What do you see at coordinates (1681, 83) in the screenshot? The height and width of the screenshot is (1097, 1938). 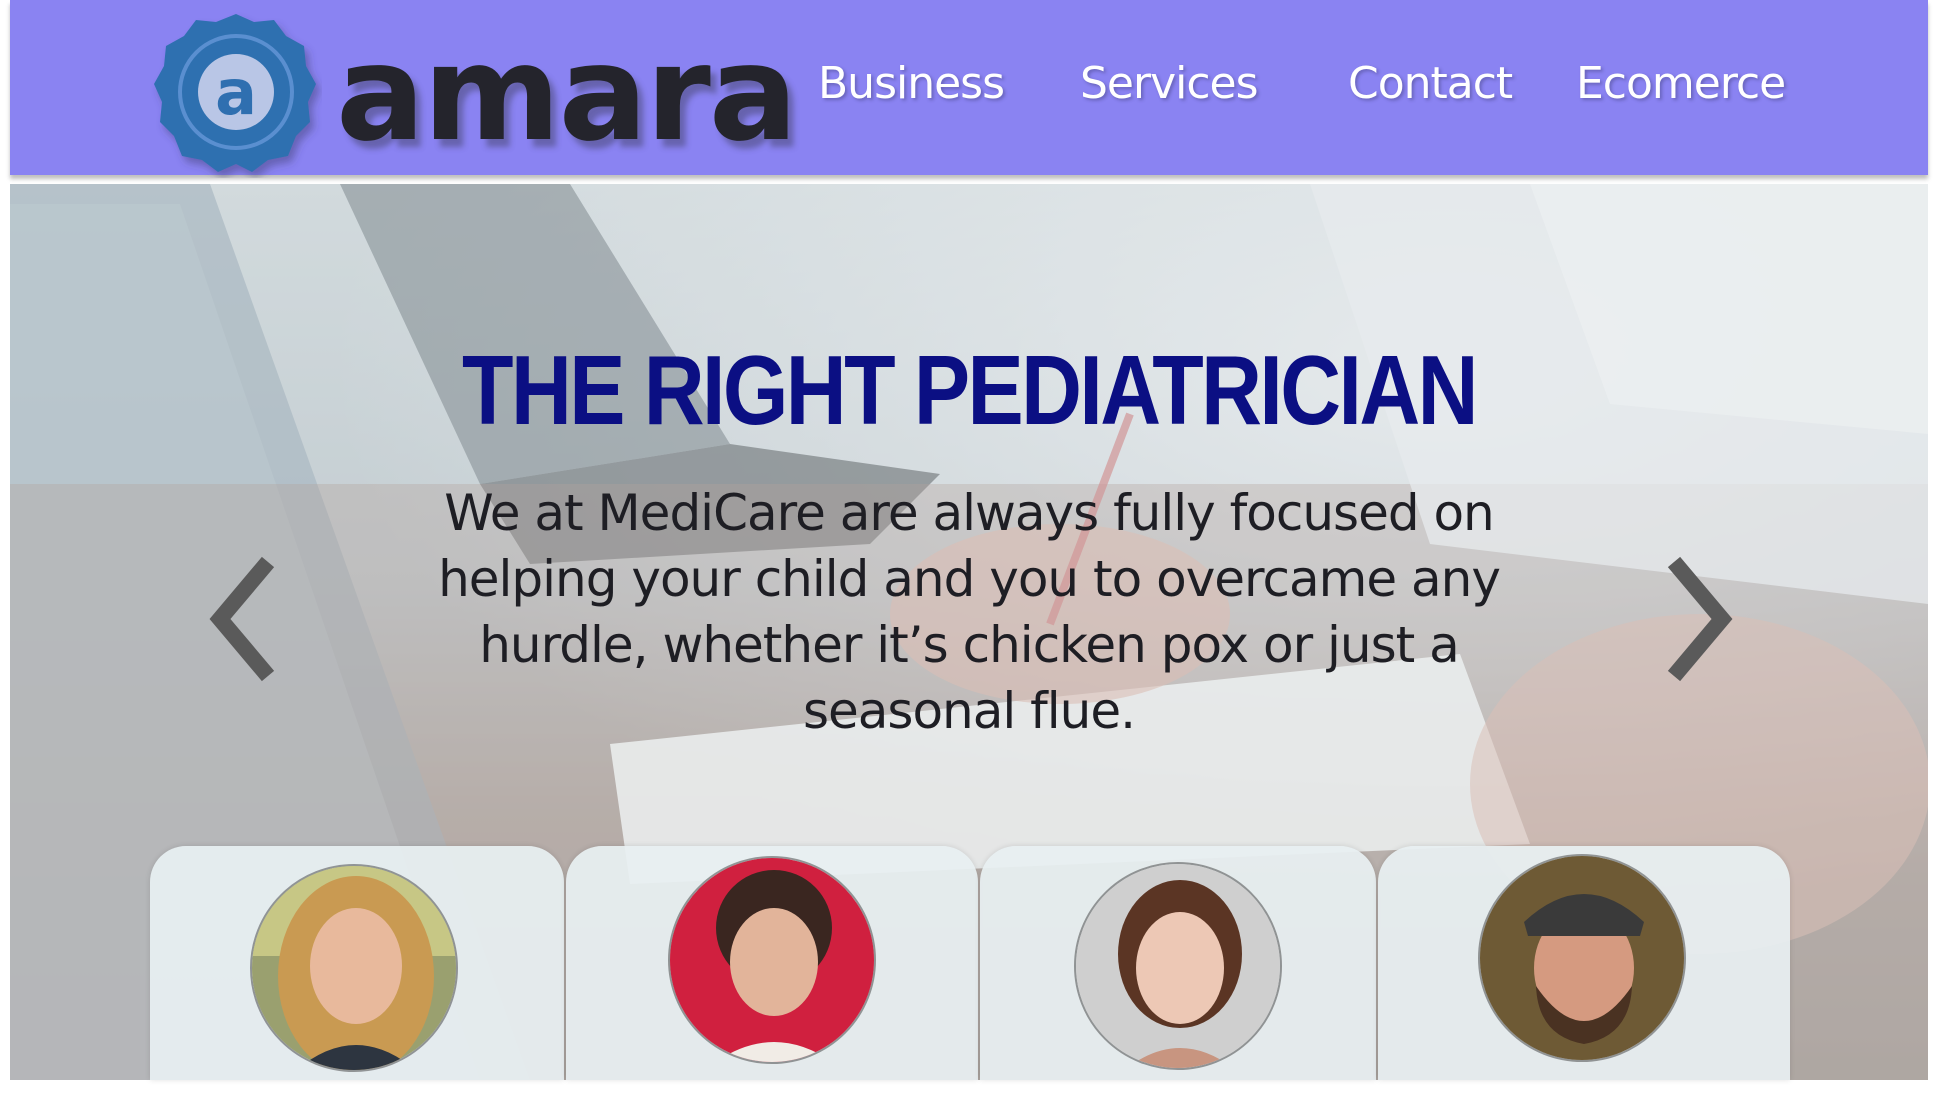 I see `nav-ecomerce: Ecomerce` at bounding box center [1681, 83].